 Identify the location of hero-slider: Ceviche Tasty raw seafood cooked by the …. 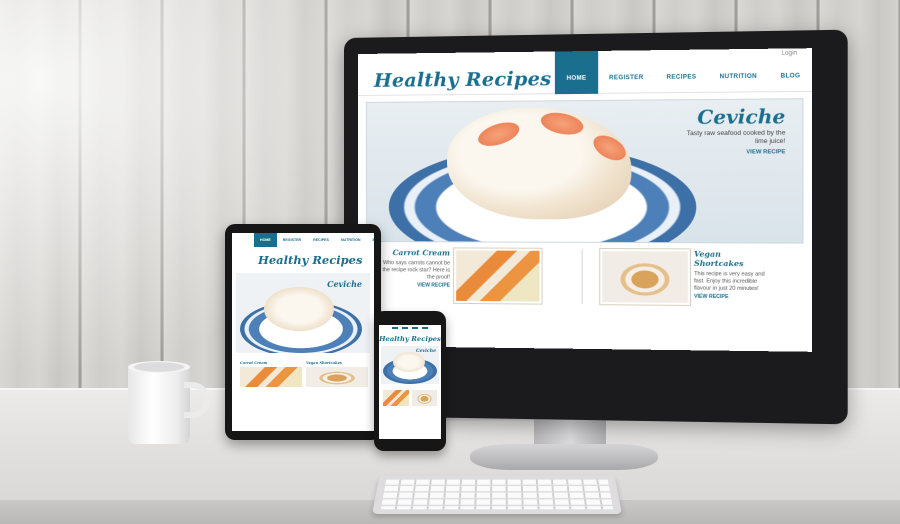
(585, 170).